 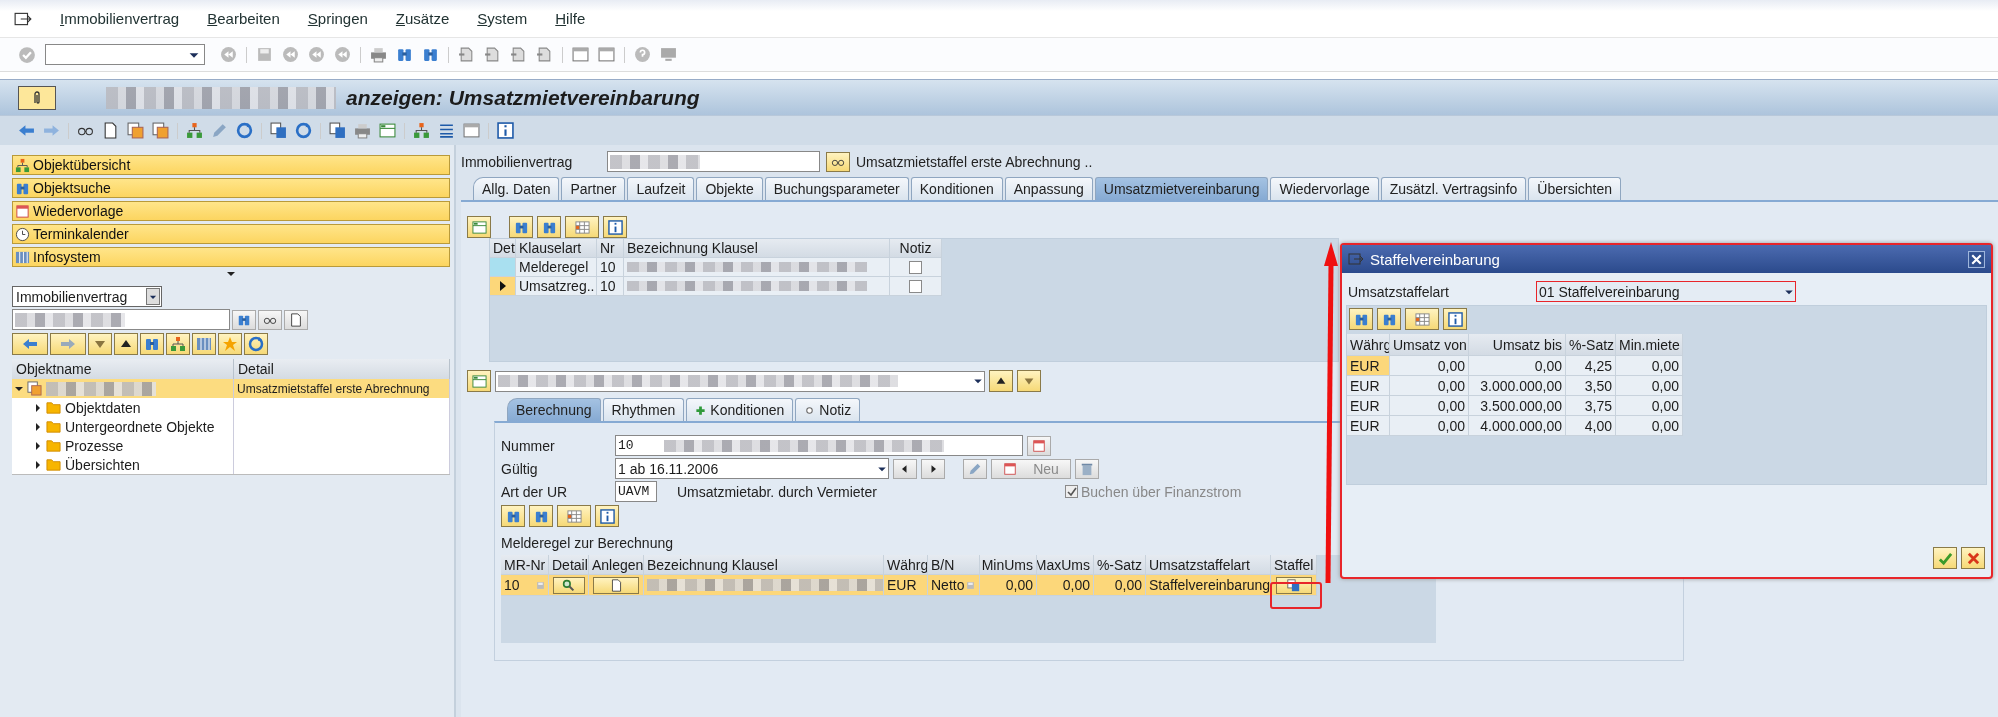 What do you see at coordinates (616, 585) in the screenshot?
I see `create-button` at bounding box center [616, 585].